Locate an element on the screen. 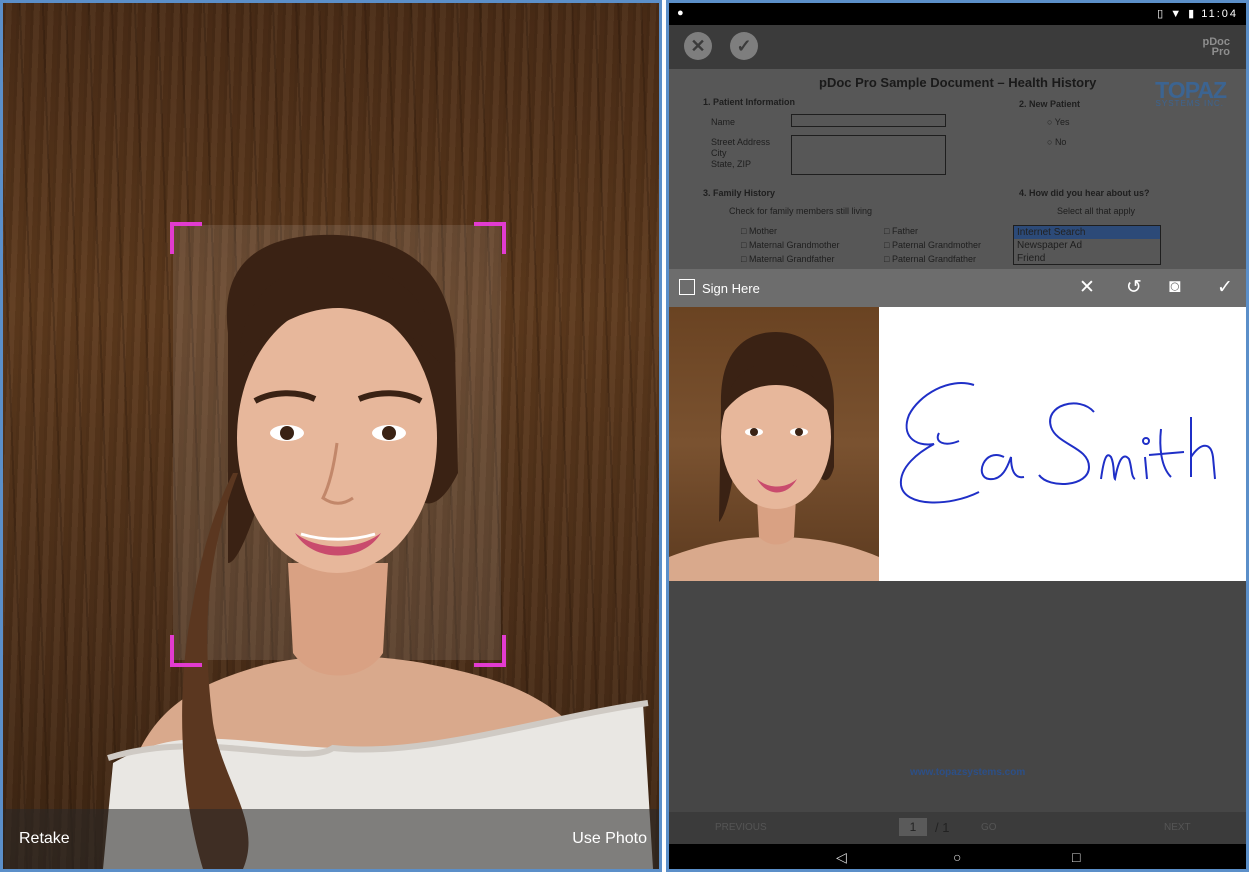 The image size is (1249, 872). pgm-label: Paternal Grandmother is located at coordinates (936, 245).